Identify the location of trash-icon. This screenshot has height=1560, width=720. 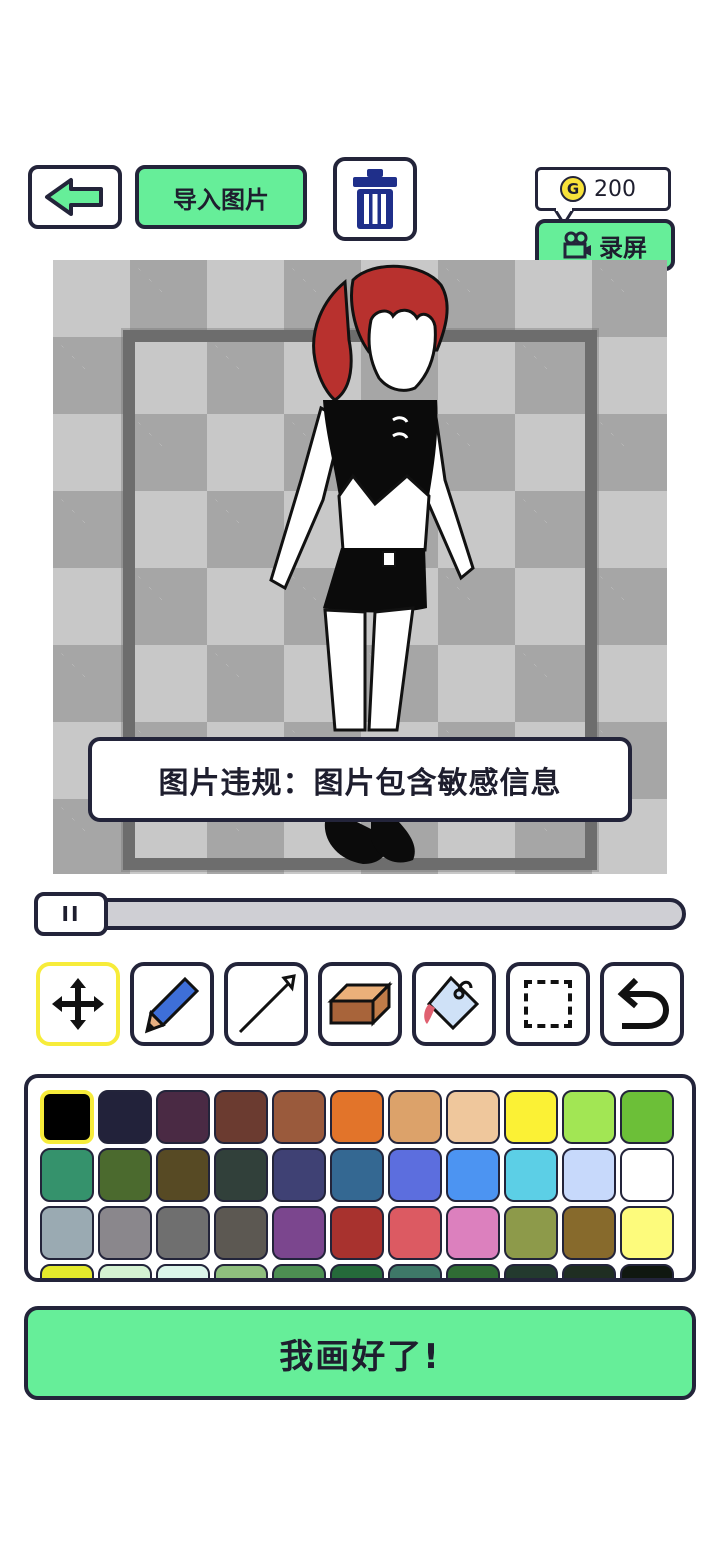
(375, 199).